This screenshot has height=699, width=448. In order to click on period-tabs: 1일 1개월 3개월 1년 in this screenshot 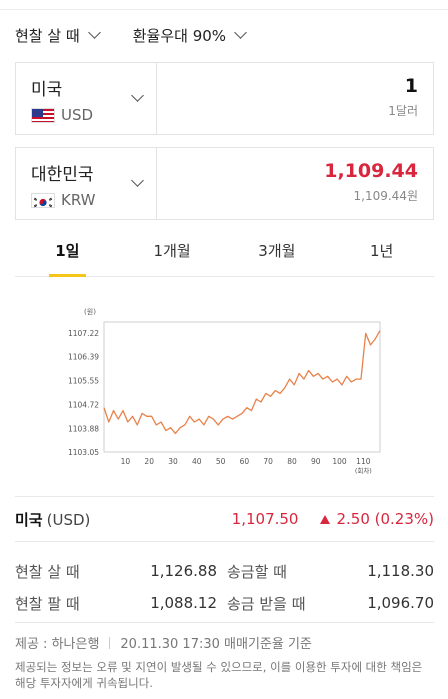, I will do `click(224, 254)`.